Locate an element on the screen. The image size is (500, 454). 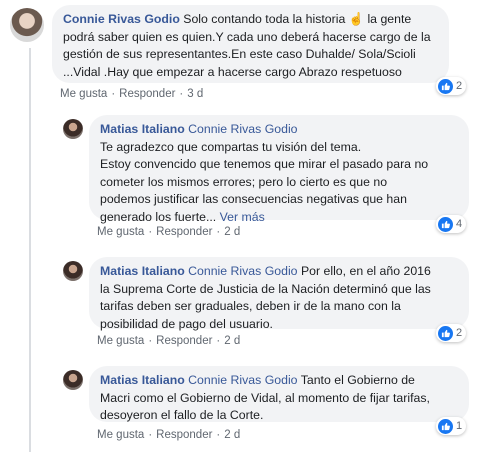
thread-line is located at coordinates (30, 250).